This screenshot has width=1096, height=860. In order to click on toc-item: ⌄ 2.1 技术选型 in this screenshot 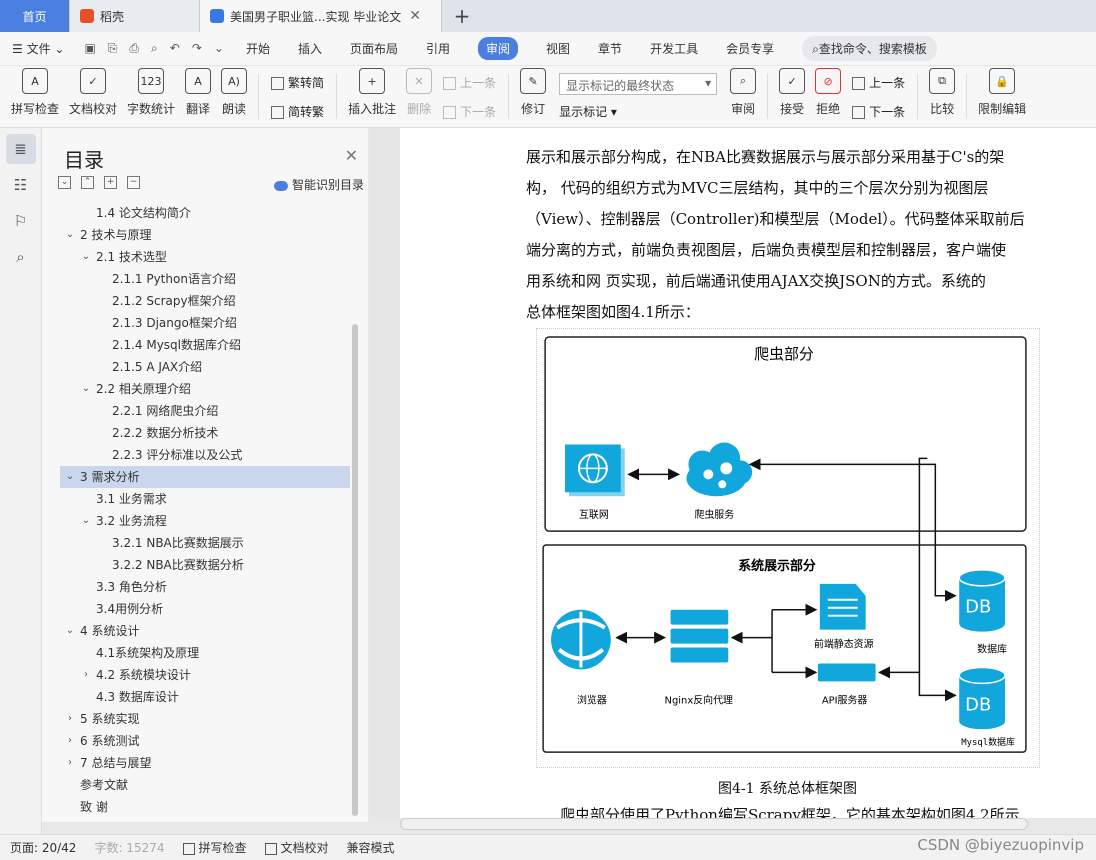, I will do `click(205, 257)`.